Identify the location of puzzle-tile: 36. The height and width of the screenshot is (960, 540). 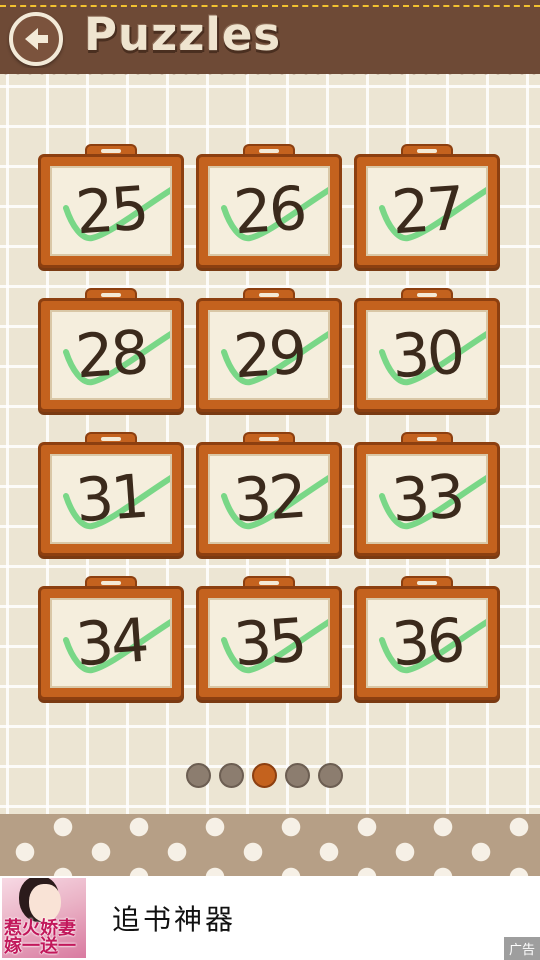
(427, 640).